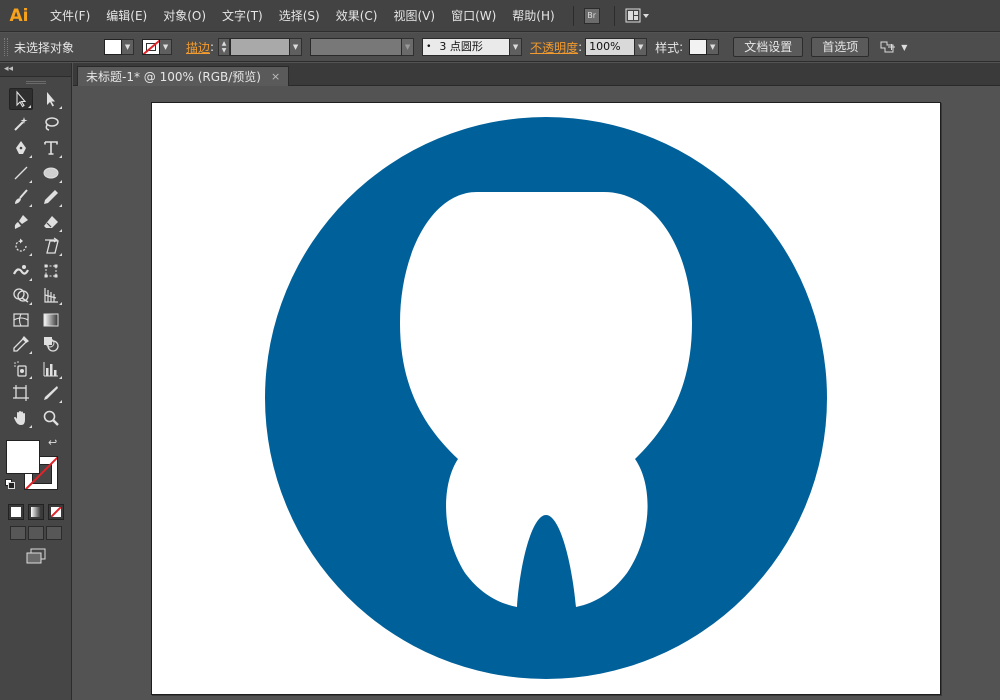  I want to click on bridge-icon-label: Br, so click(591, 15).